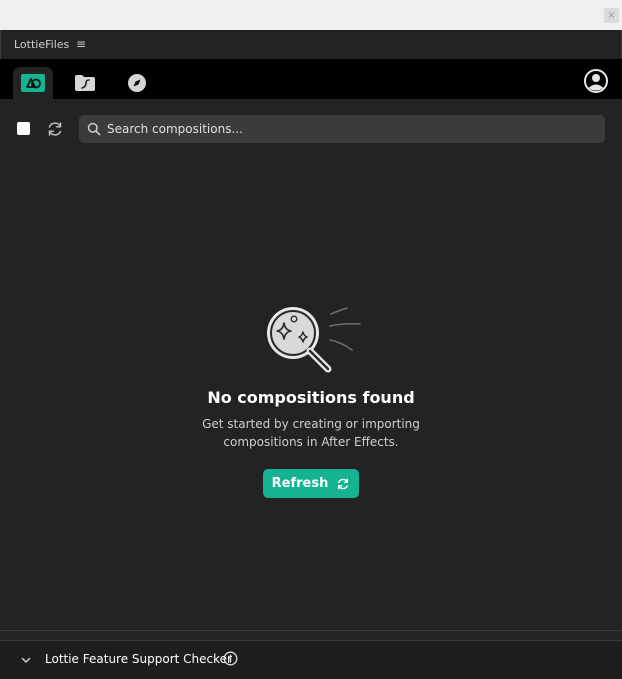 This screenshot has height=679, width=622. I want to click on tab-discover, so click(137, 83).